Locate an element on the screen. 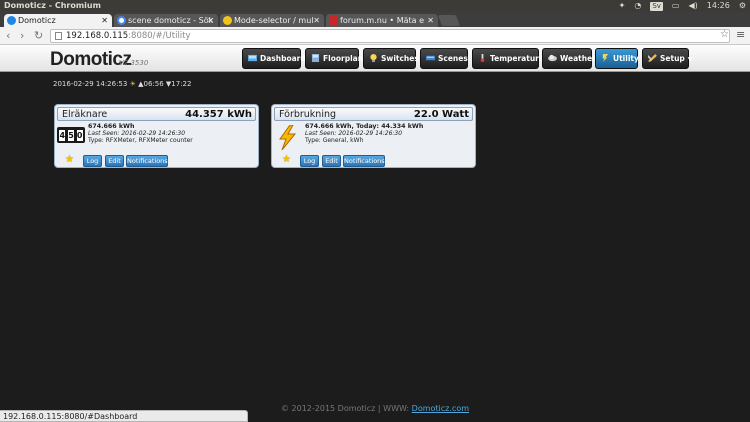 This screenshot has height=422, width=750. tab-domoticz: Domoticz ✕ is located at coordinates (58, 20).